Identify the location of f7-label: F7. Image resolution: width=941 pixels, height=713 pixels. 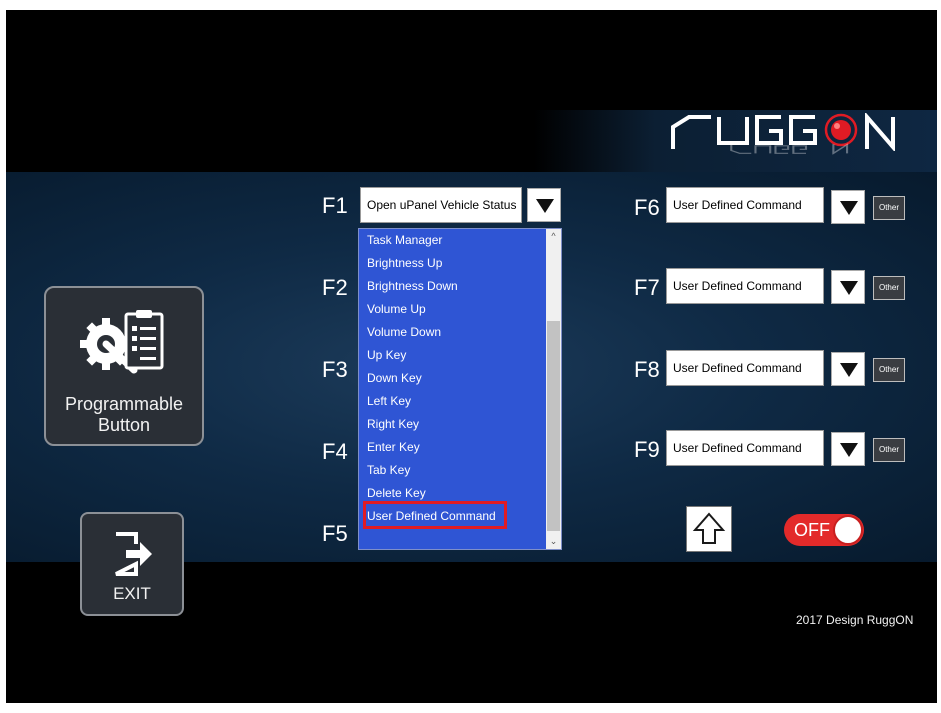
(647, 287).